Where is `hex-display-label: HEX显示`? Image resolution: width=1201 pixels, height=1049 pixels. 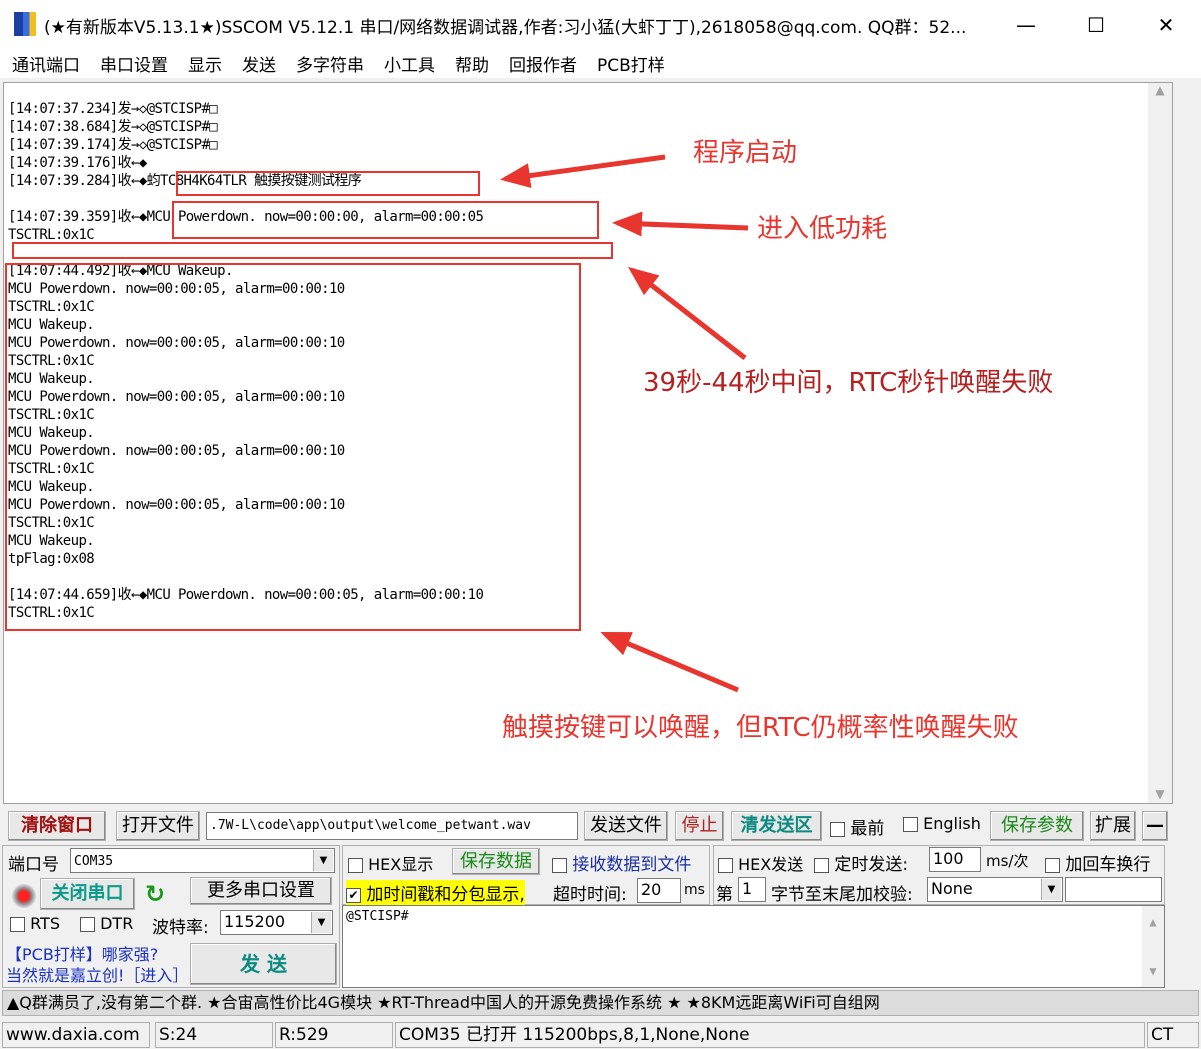
hex-display-label: HEX显示 is located at coordinates (401, 864).